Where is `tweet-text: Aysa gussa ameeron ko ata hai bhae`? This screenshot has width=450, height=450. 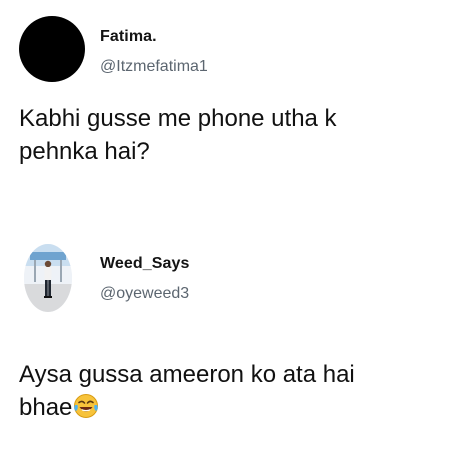
tweet-text: Aysa gussa ameeron ko ata hai bhae is located at coordinates (189, 391).